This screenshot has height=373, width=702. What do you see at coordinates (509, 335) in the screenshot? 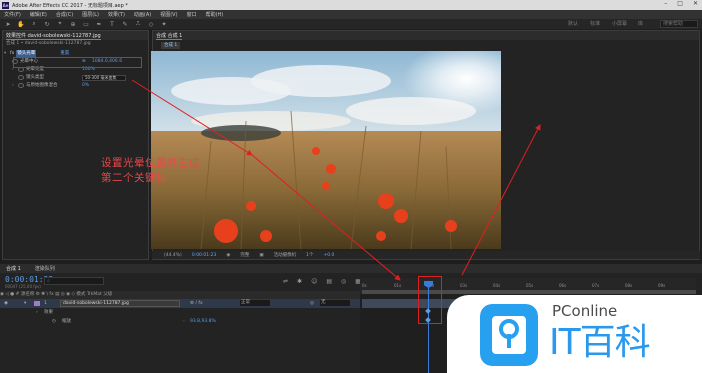
I see `pconline-logo-icon` at bounding box center [509, 335].